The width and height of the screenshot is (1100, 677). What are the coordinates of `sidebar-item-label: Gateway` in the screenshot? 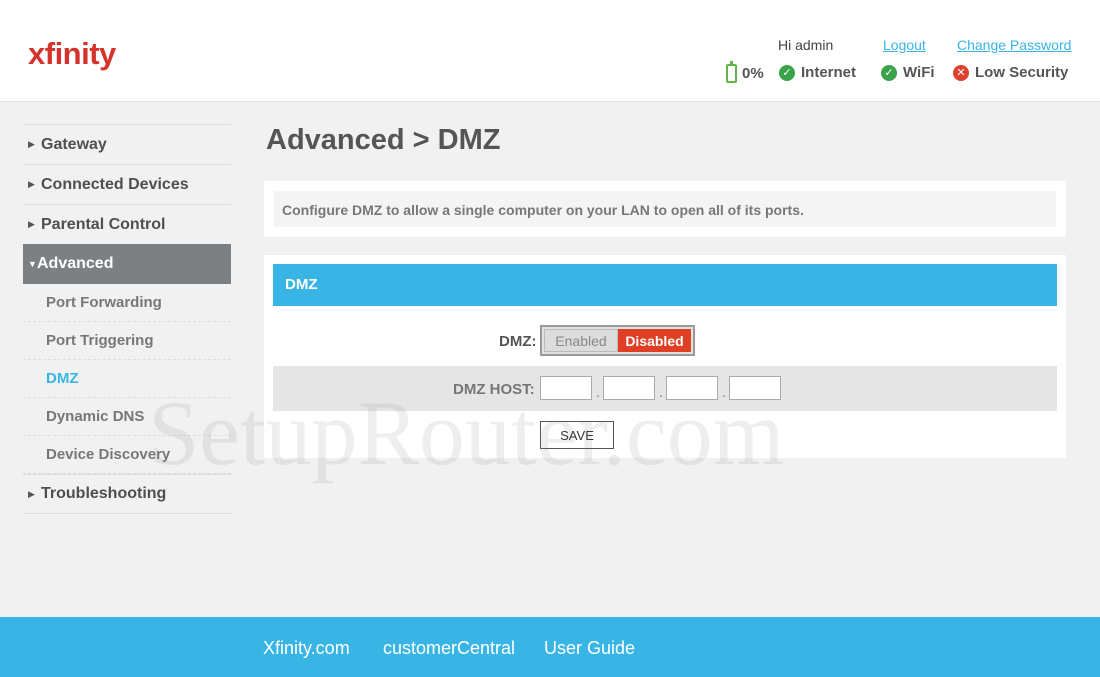 It's located at (74, 144).